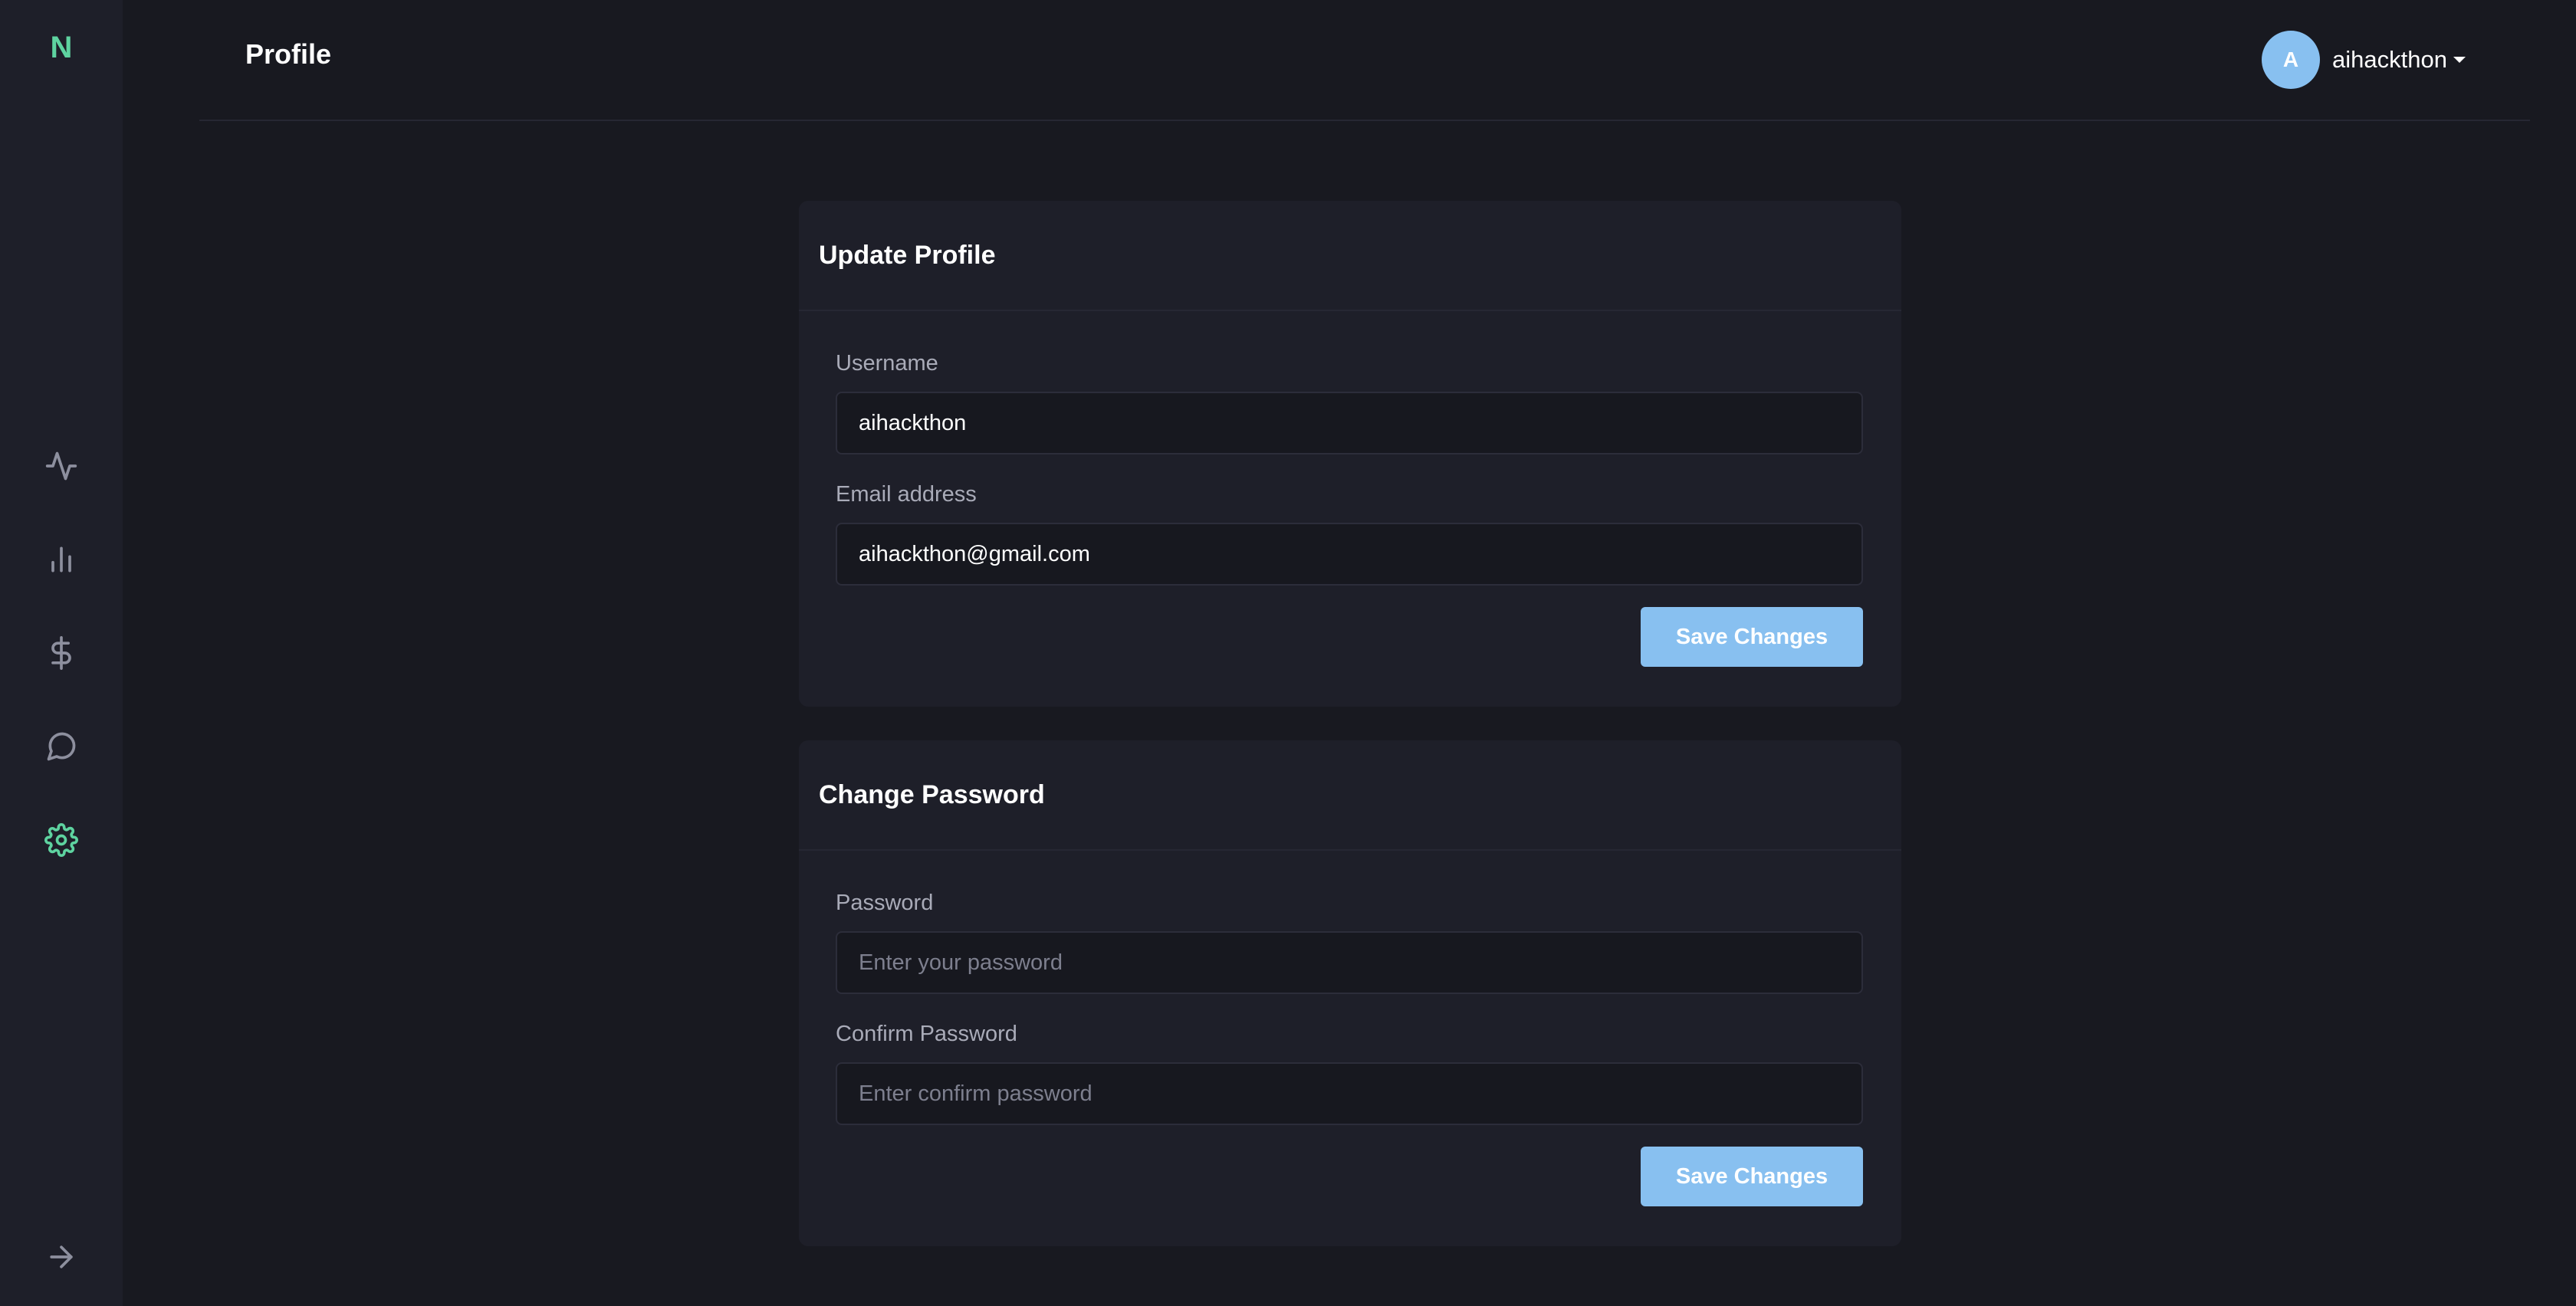 This screenshot has width=2576, height=1306. I want to click on card-header: Update Profile, so click(1350, 256).